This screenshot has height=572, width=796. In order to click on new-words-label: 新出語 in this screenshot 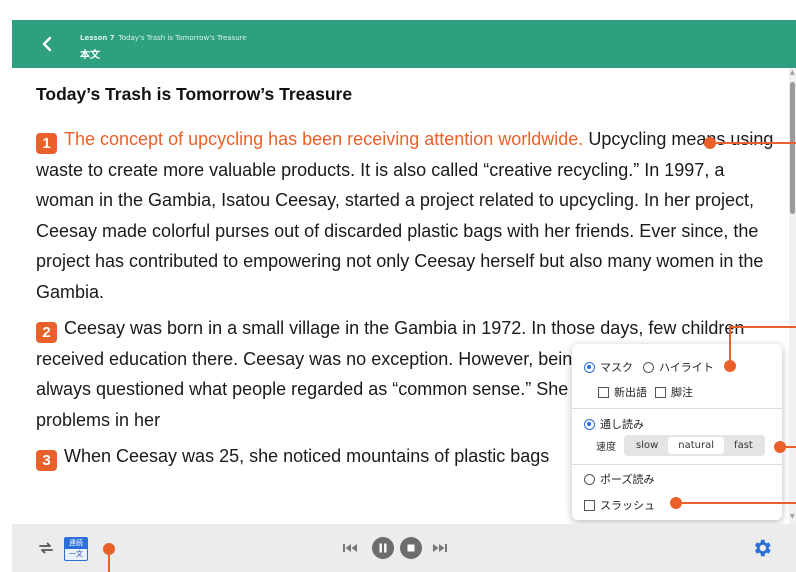, I will do `click(630, 392)`.